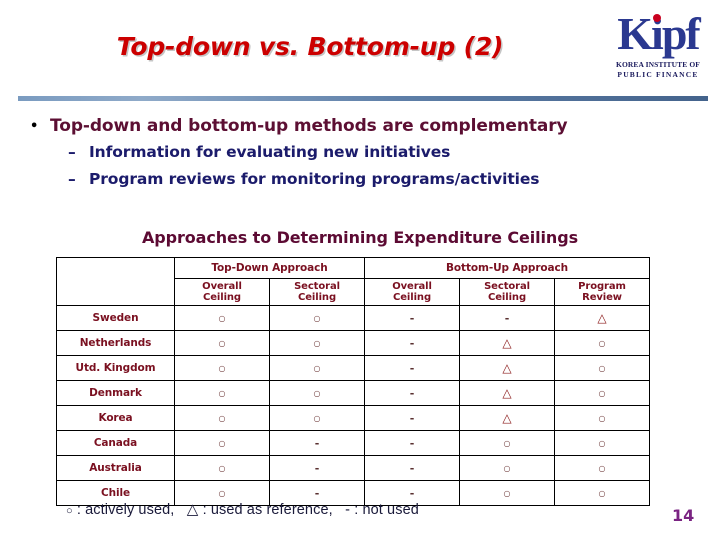 This screenshot has height=540, width=720. Describe the element at coordinates (353, 343) in the screenshot. I see `table-row: Netherlands ○ ○ - △ ○` at that location.